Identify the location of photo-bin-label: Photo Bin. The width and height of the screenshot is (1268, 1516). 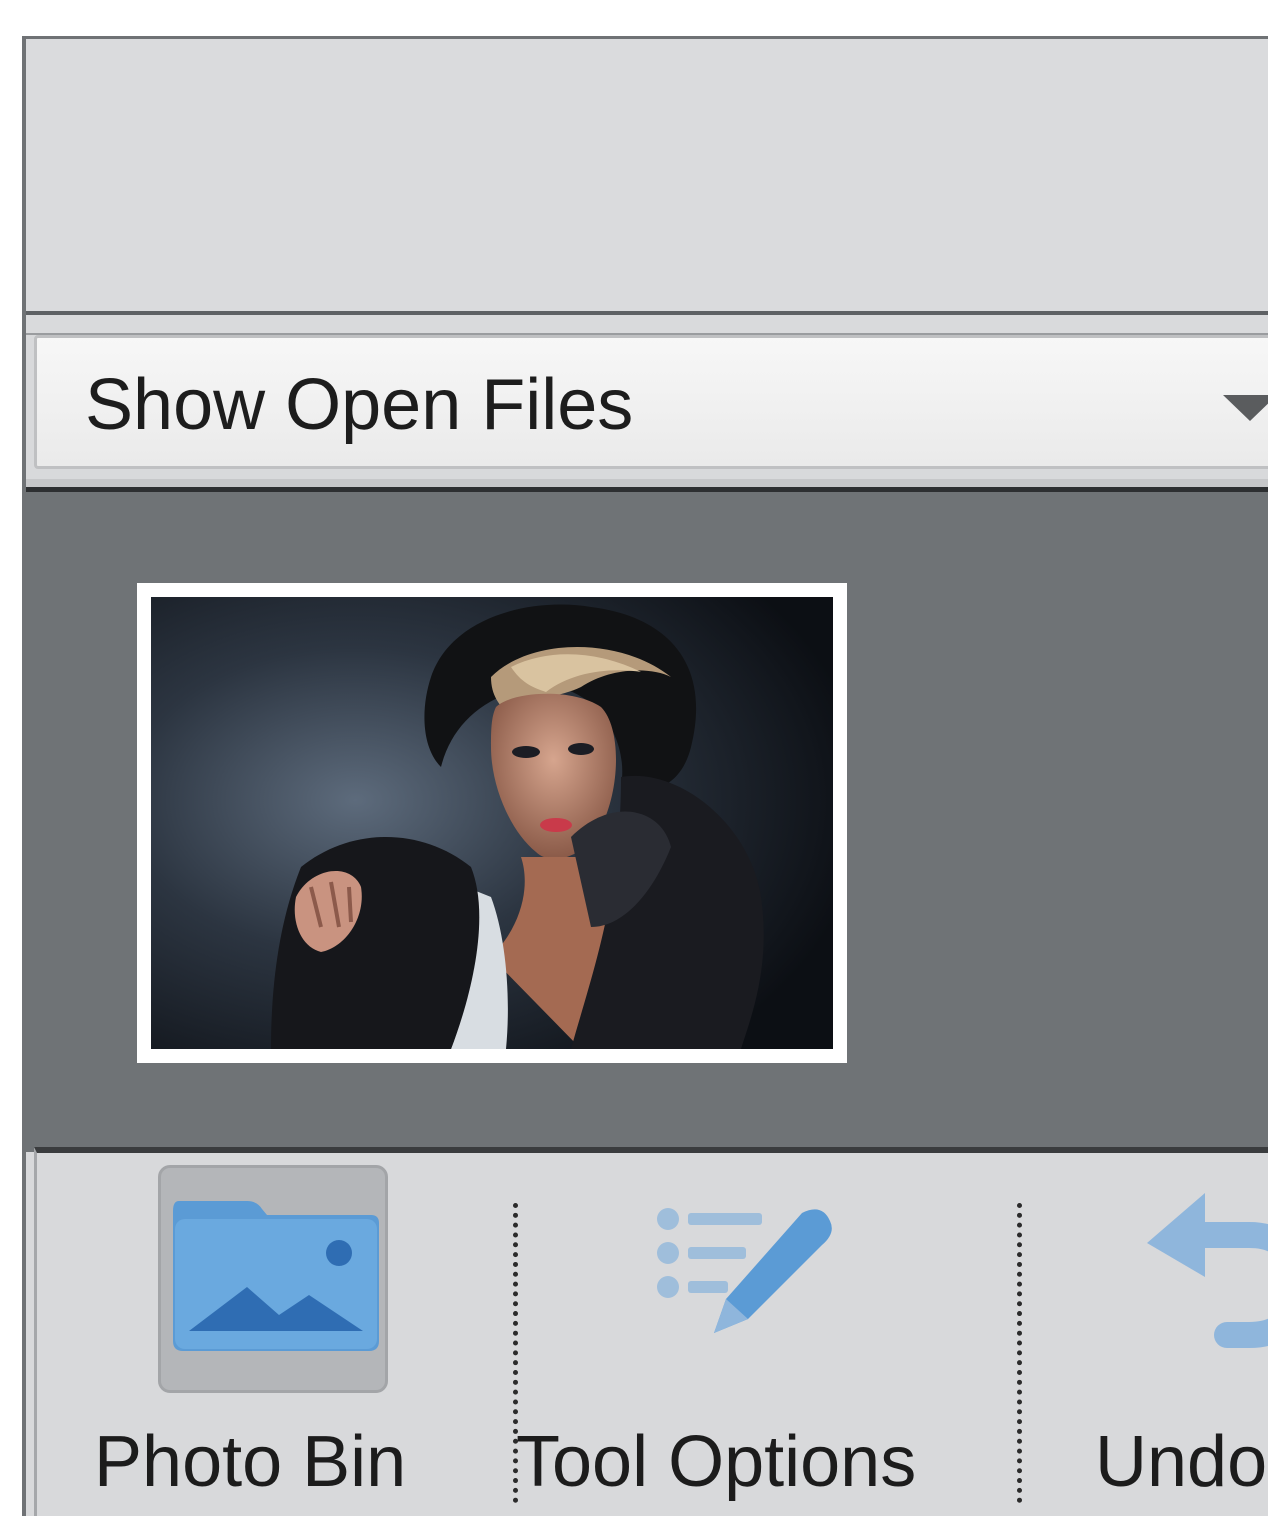
(250, 1462).